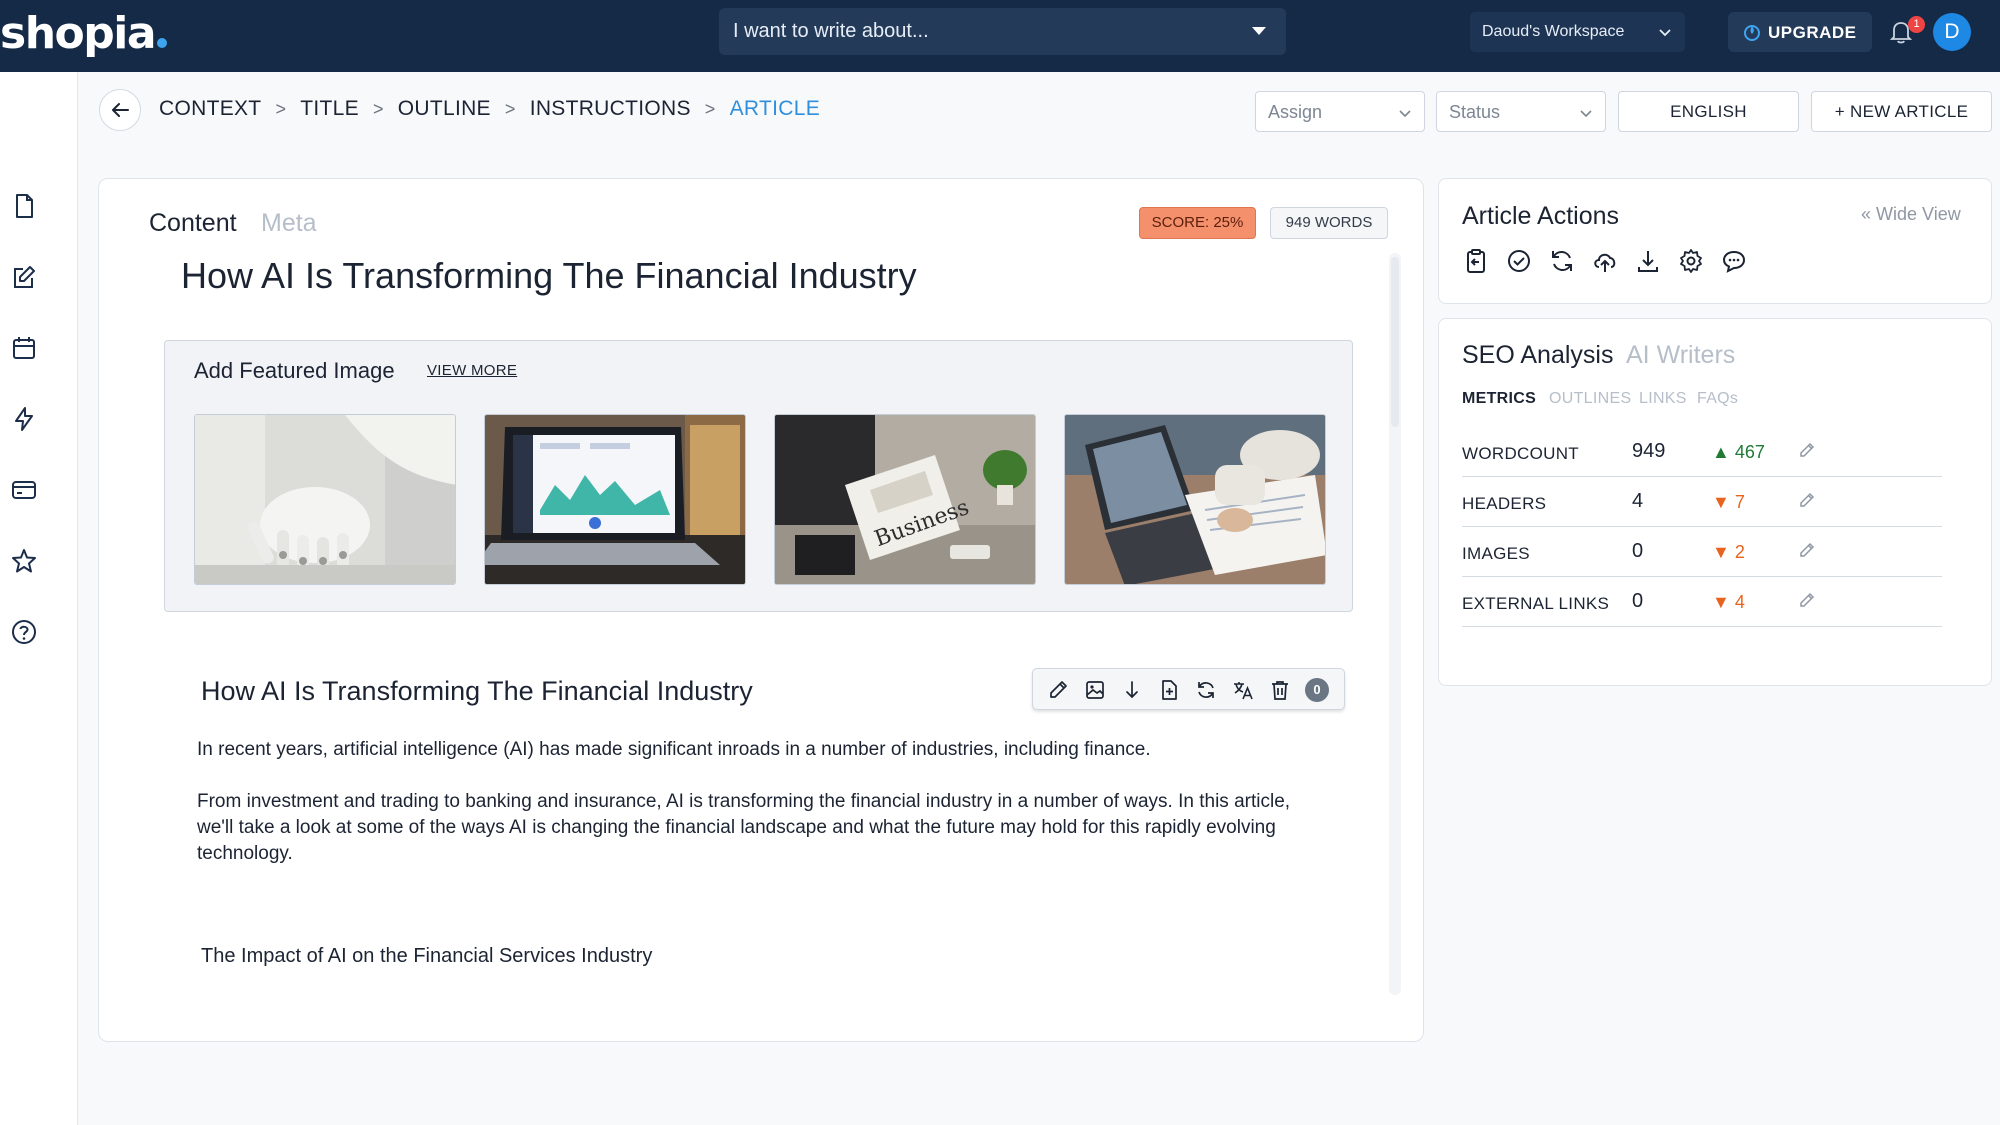  What do you see at coordinates (1728, 502) in the screenshot?
I see `metric-delta: ▼ 7` at bounding box center [1728, 502].